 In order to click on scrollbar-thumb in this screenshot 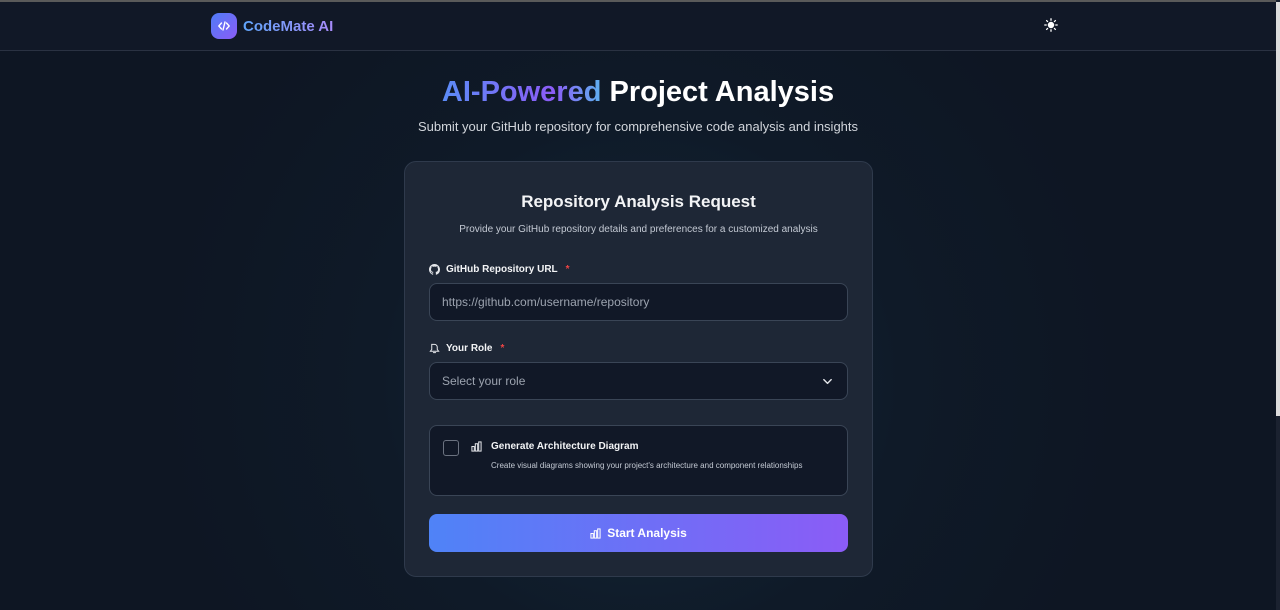, I will do `click(1278, 209)`.